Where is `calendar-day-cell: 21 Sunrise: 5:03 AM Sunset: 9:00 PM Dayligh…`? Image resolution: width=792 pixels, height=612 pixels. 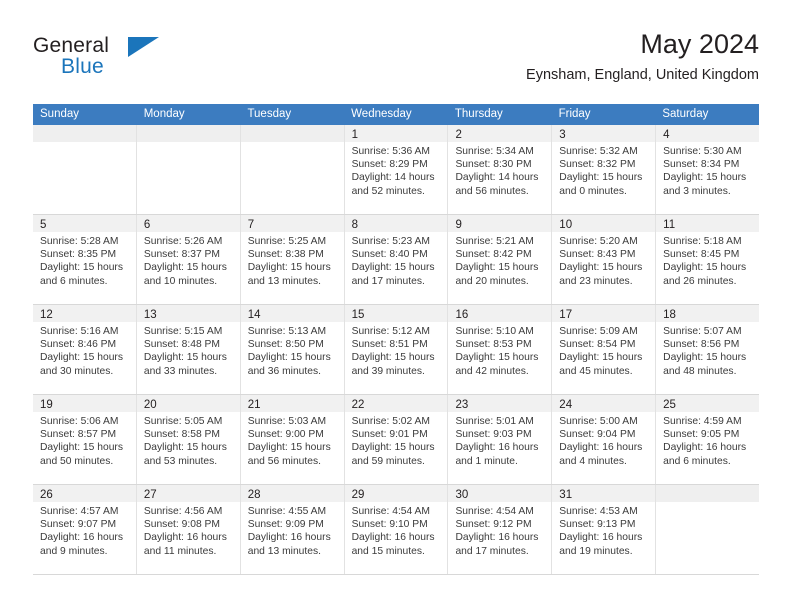
calendar-day-cell: 21 Sunrise: 5:03 AM Sunset: 9:00 PM Dayligh… is located at coordinates (292, 439).